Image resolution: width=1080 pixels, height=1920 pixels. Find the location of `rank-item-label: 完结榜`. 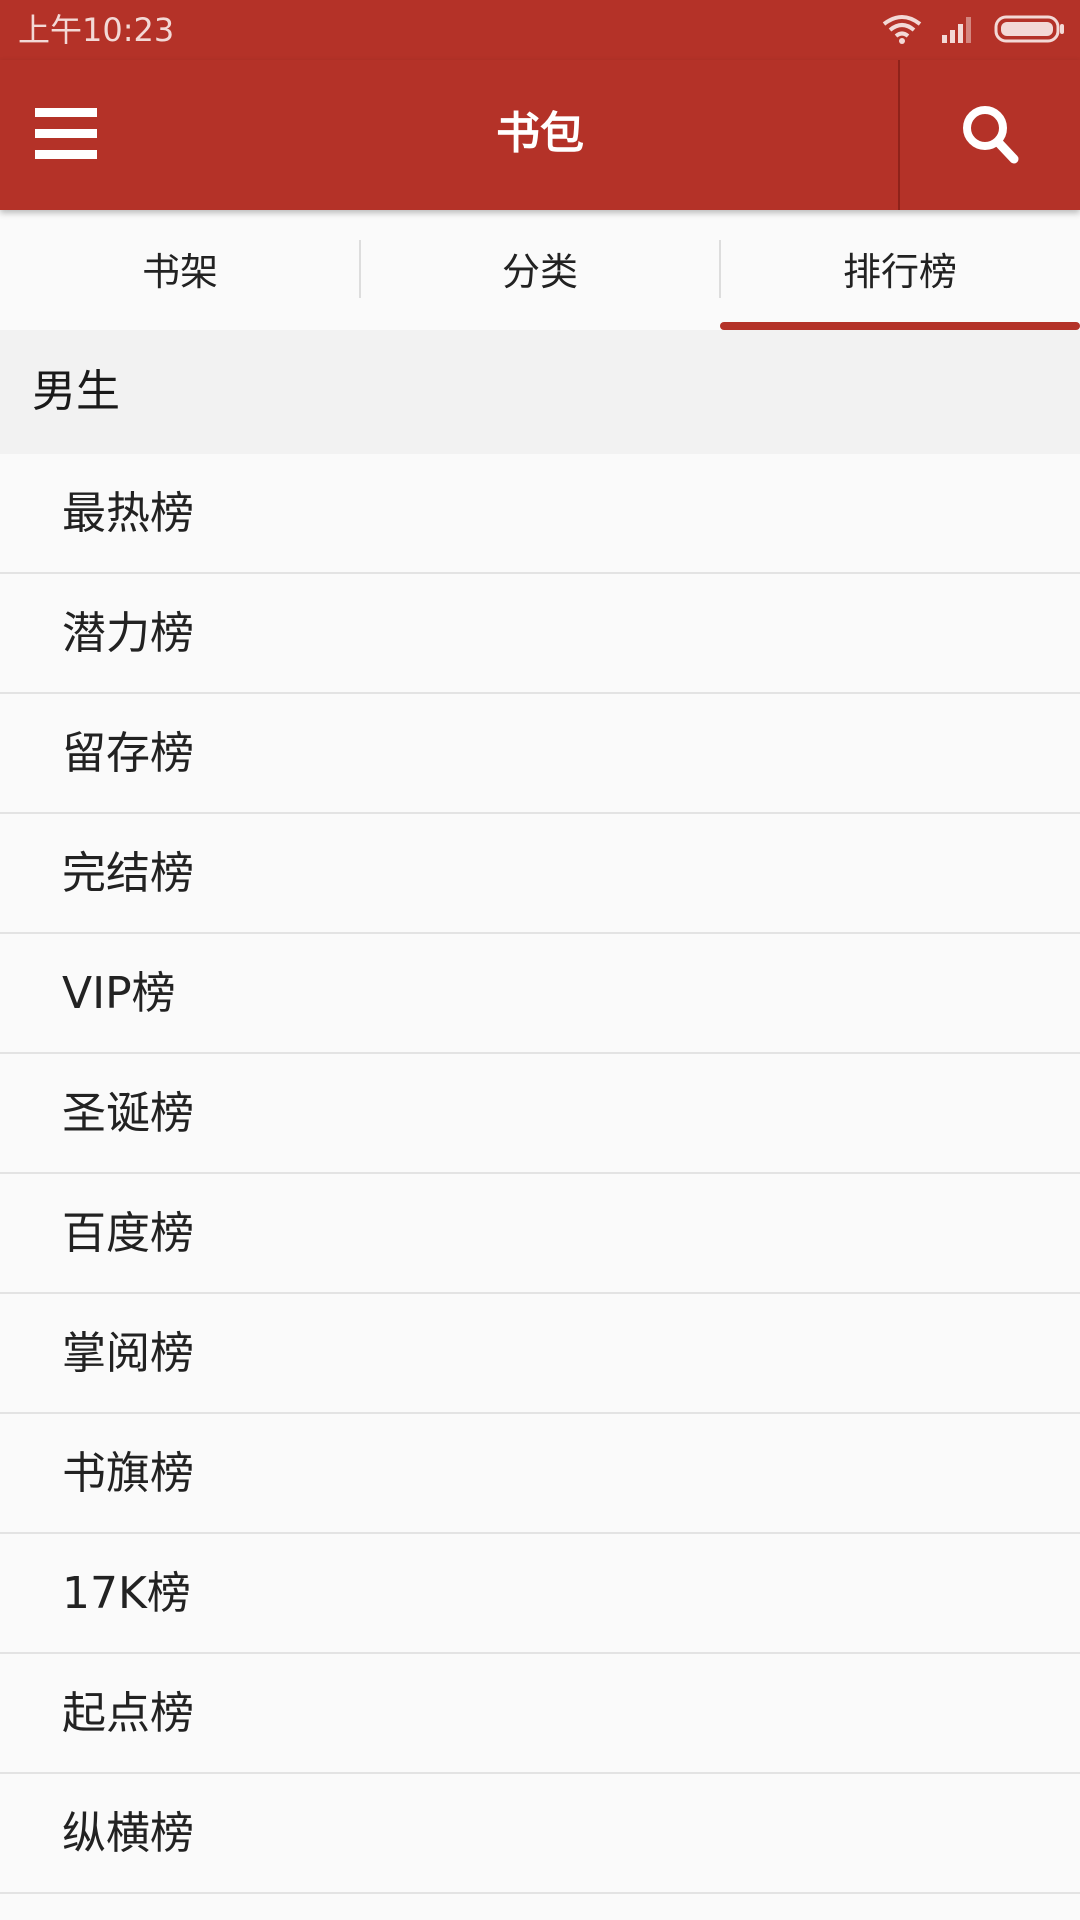

rank-item-label: 完结榜 is located at coordinates (128, 873).